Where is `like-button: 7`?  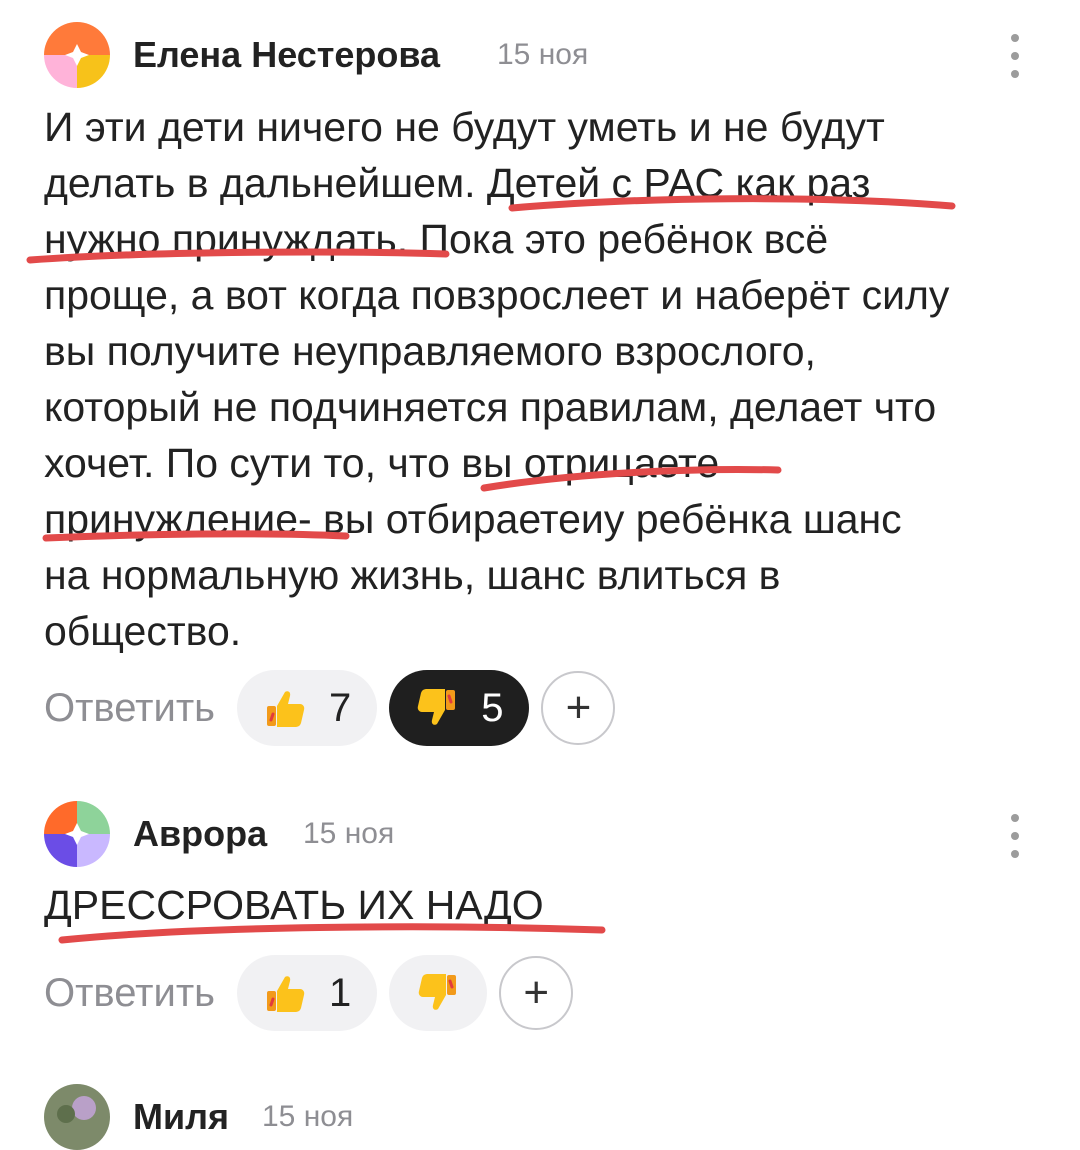
like-button: 7 is located at coordinates (307, 708).